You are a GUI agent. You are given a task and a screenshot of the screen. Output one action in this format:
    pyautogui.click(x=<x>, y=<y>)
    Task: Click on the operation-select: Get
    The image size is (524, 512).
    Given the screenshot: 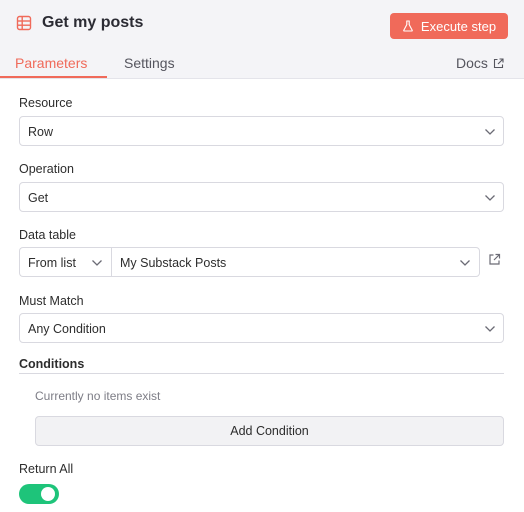 What is the action you would take?
    pyautogui.click(x=261, y=197)
    